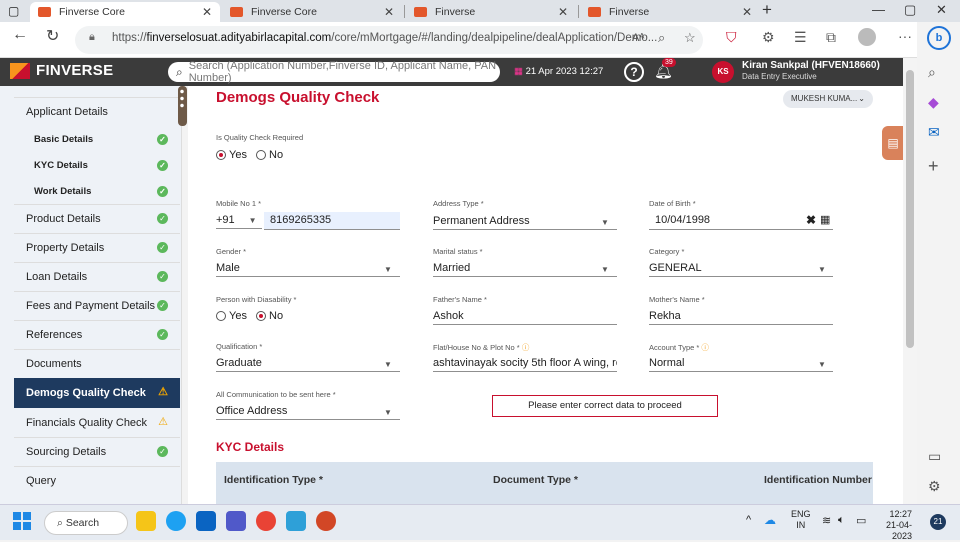 Image resolution: width=960 pixels, height=542 pixels. Describe the element at coordinates (801, 520) in the screenshot. I see `language-indicator: ENG IN` at that location.